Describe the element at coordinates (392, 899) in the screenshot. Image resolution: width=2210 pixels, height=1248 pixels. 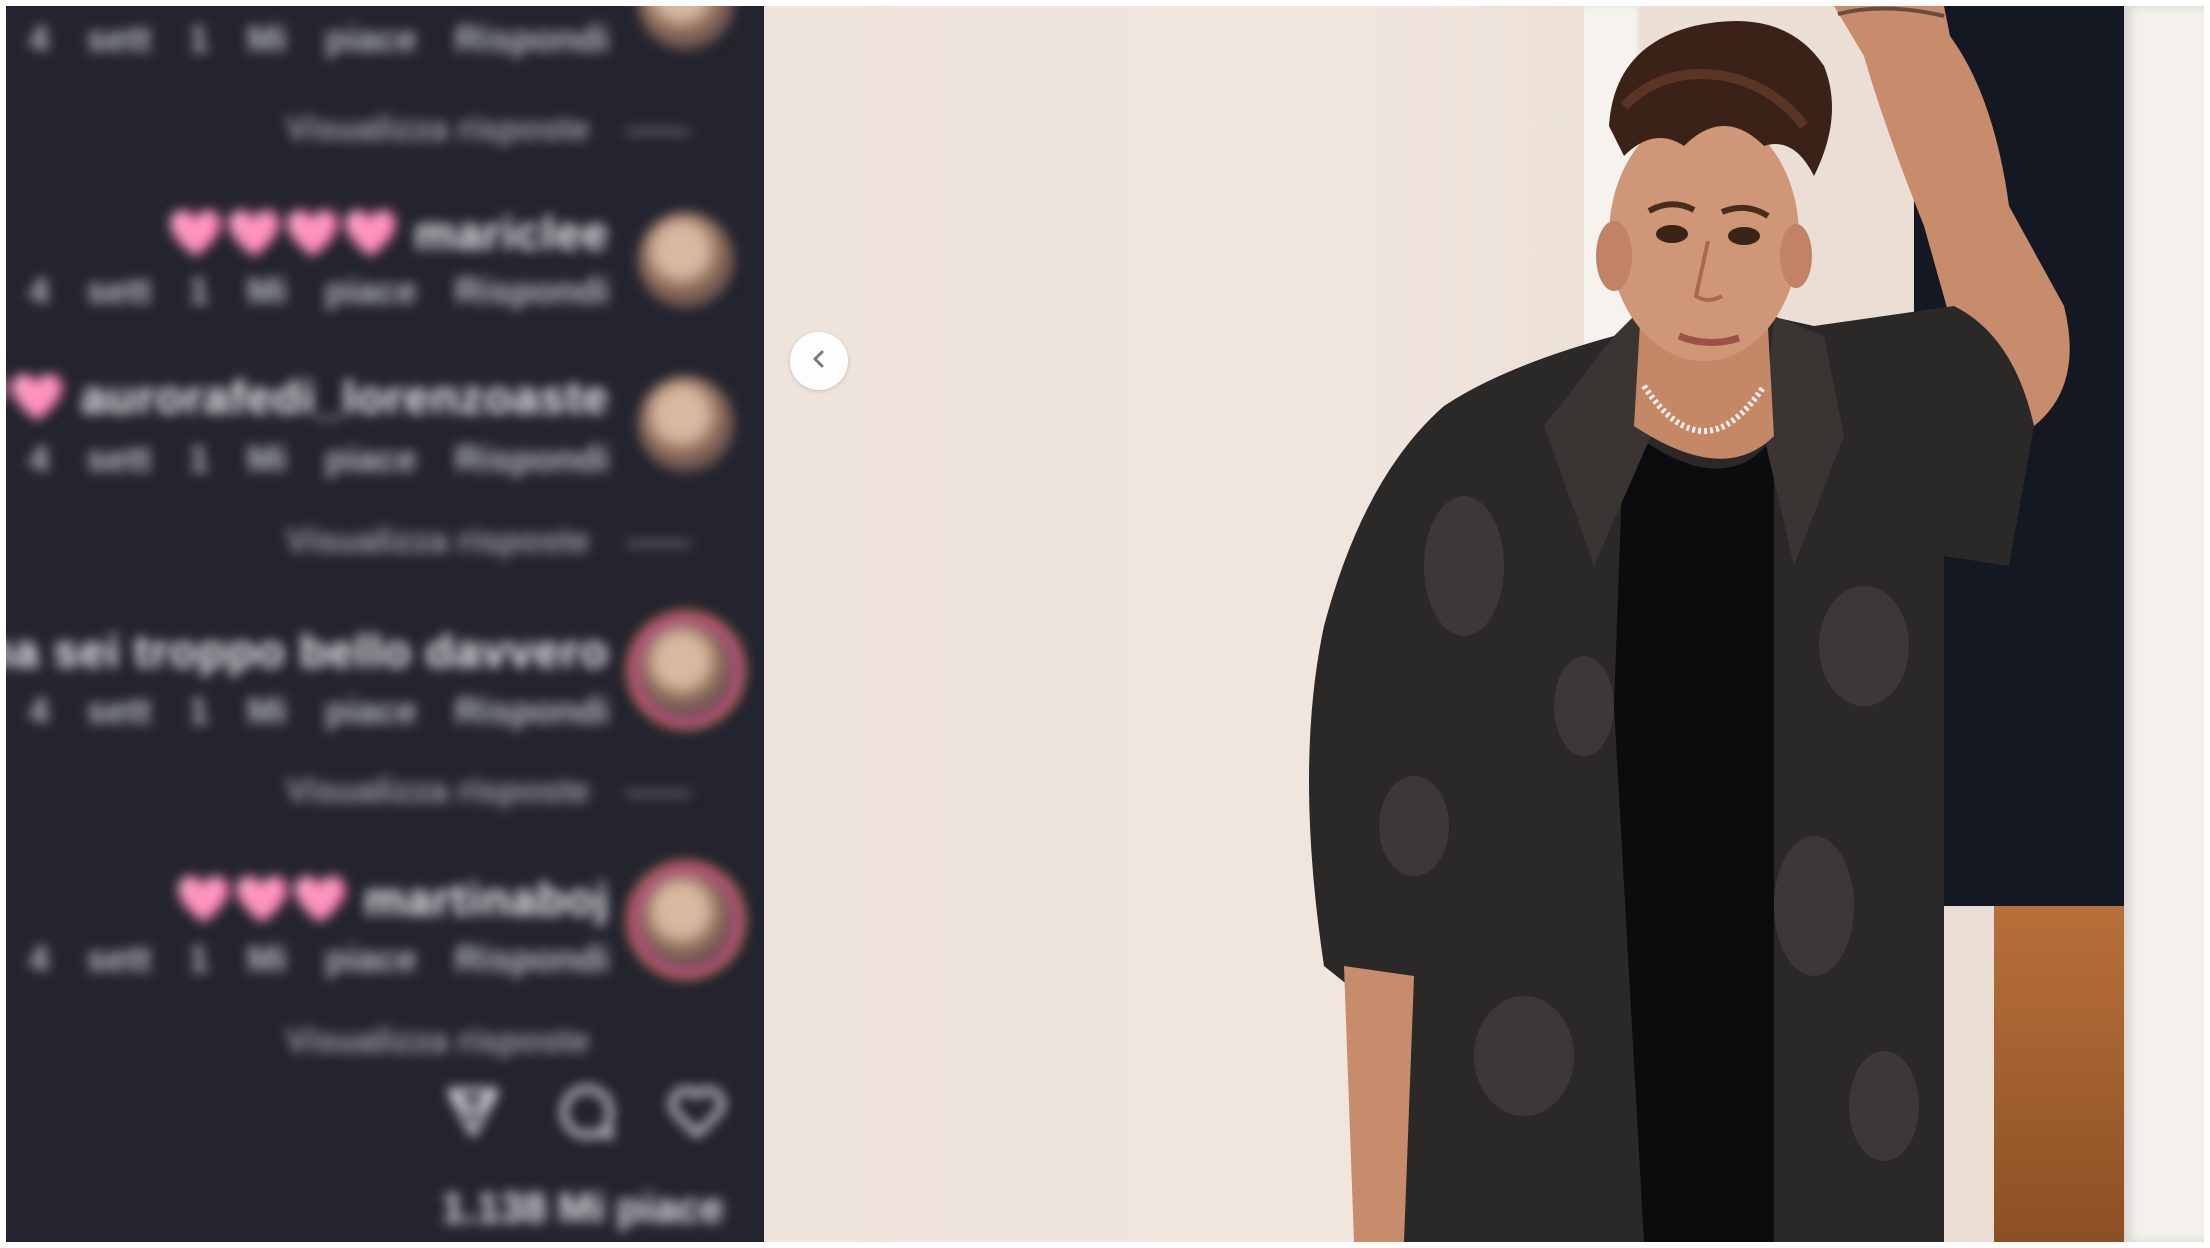
I see `comment-text: 🩷🩷🩷 martinaboj` at that location.